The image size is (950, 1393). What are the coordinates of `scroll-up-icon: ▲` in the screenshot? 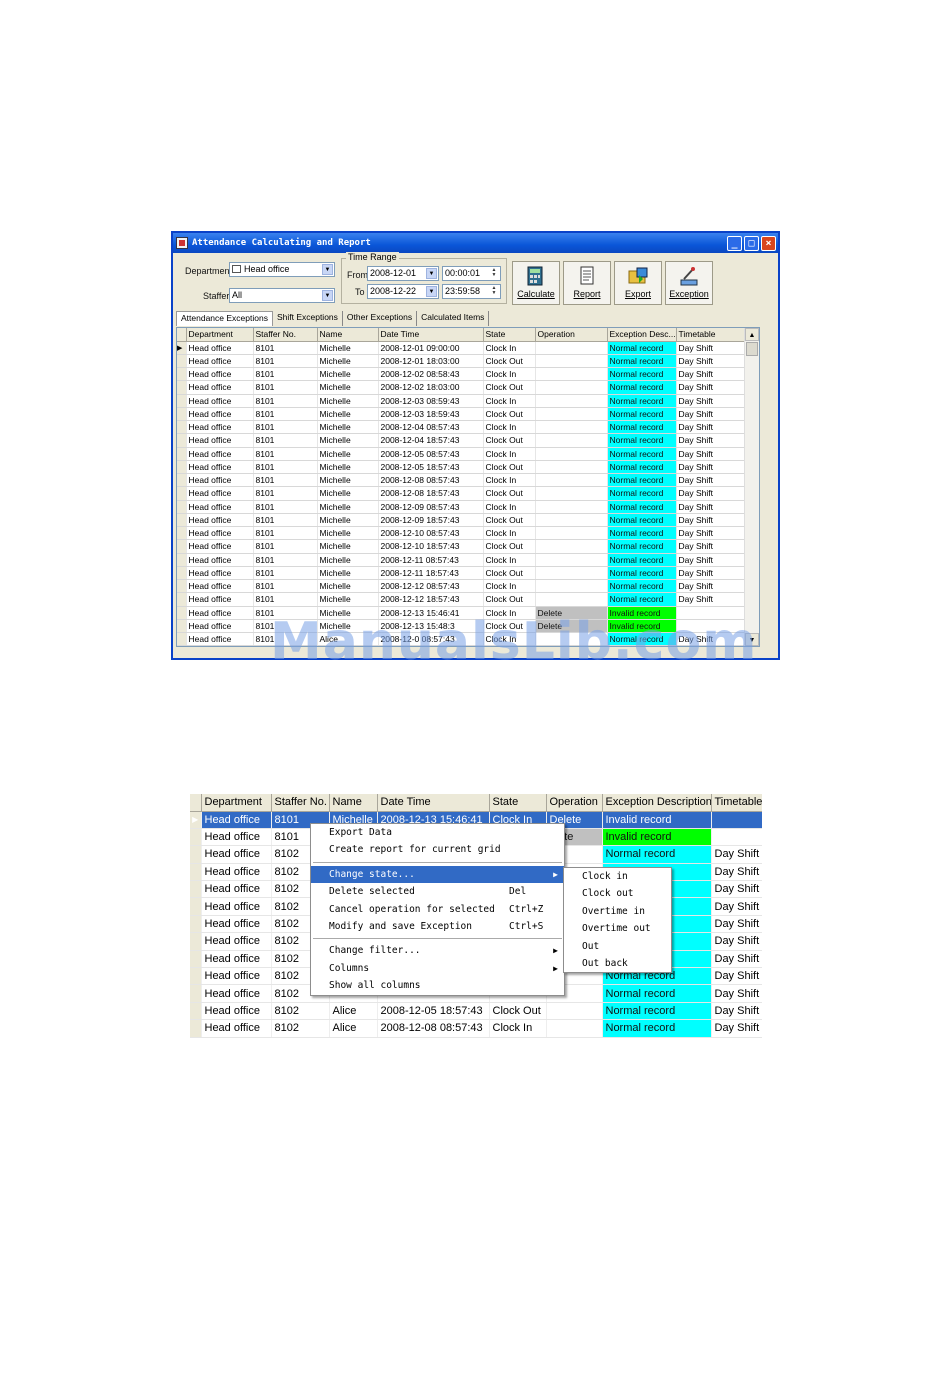 It's located at (752, 334).